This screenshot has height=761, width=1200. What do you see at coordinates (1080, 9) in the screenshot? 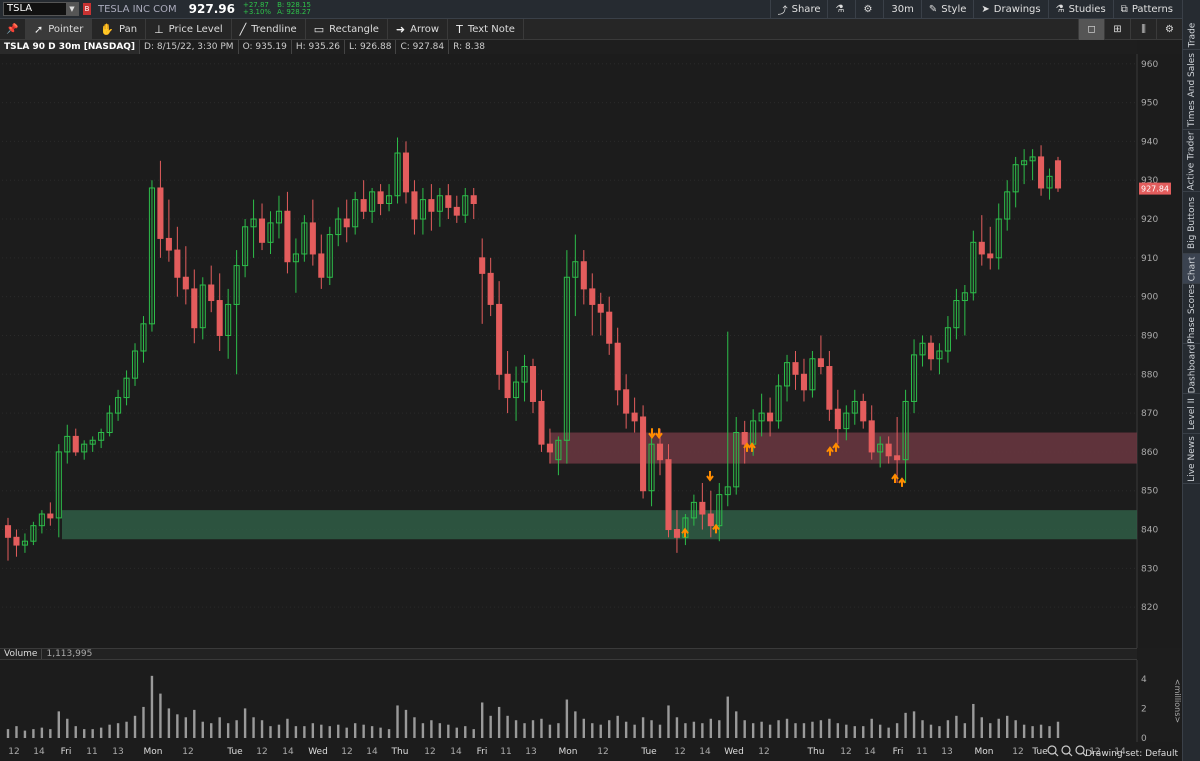
I see `header-button-studies: ⚗ Studies` at bounding box center [1080, 9].